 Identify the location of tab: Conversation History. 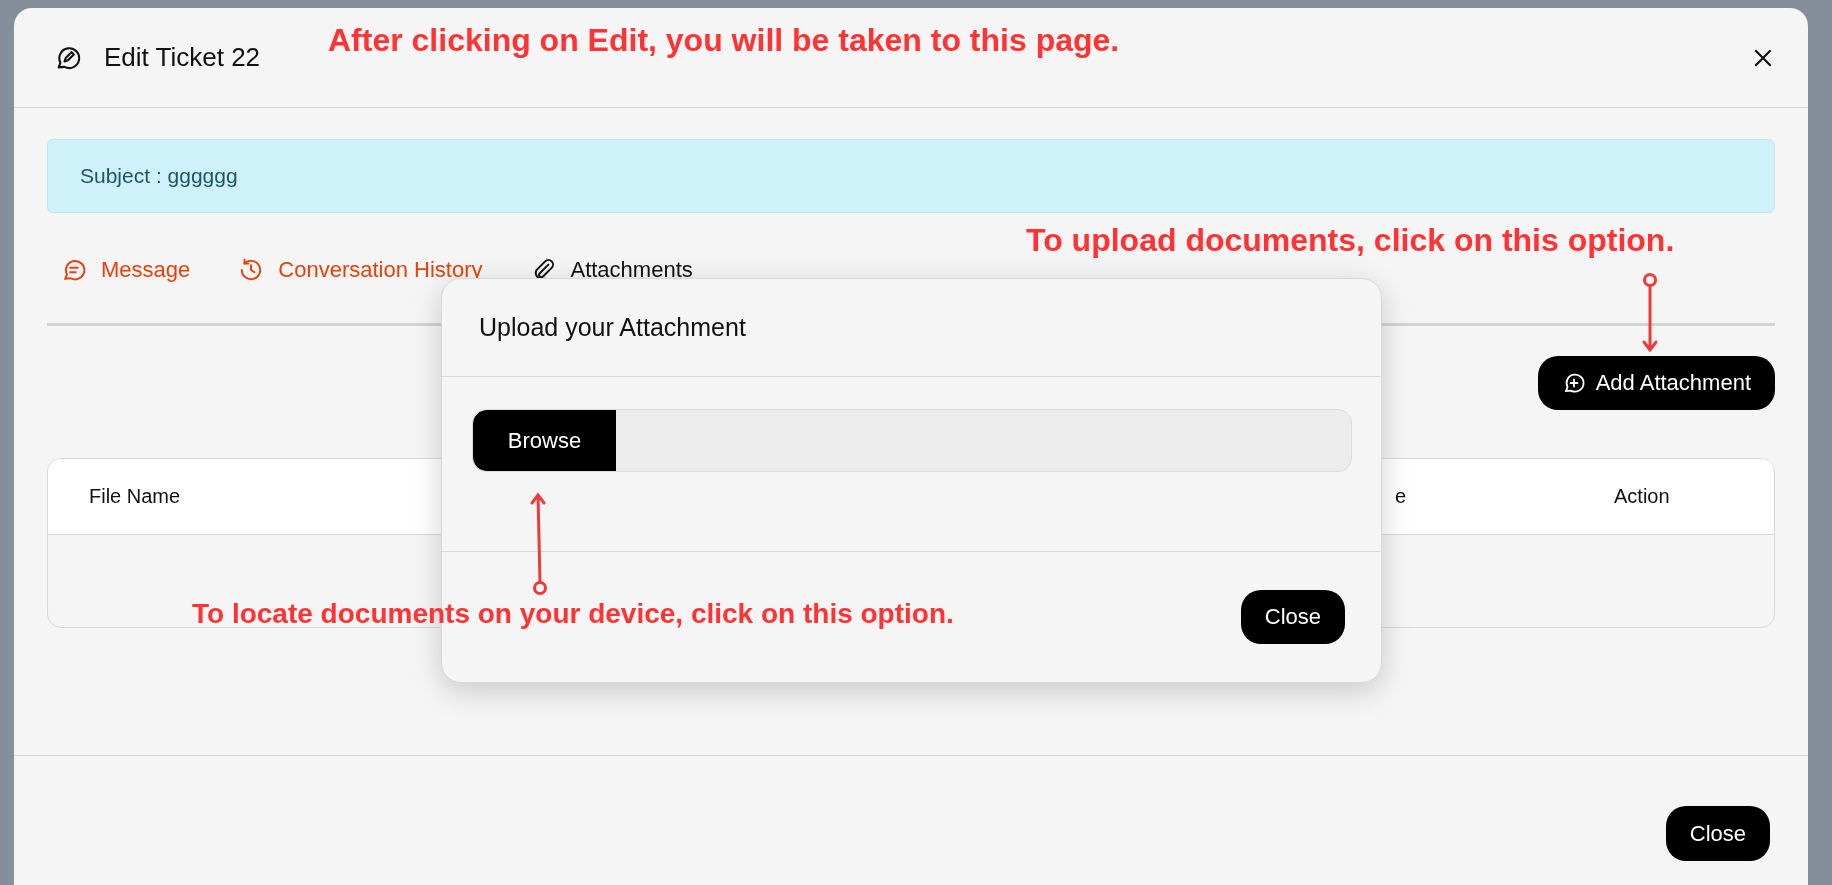
(360, 270).